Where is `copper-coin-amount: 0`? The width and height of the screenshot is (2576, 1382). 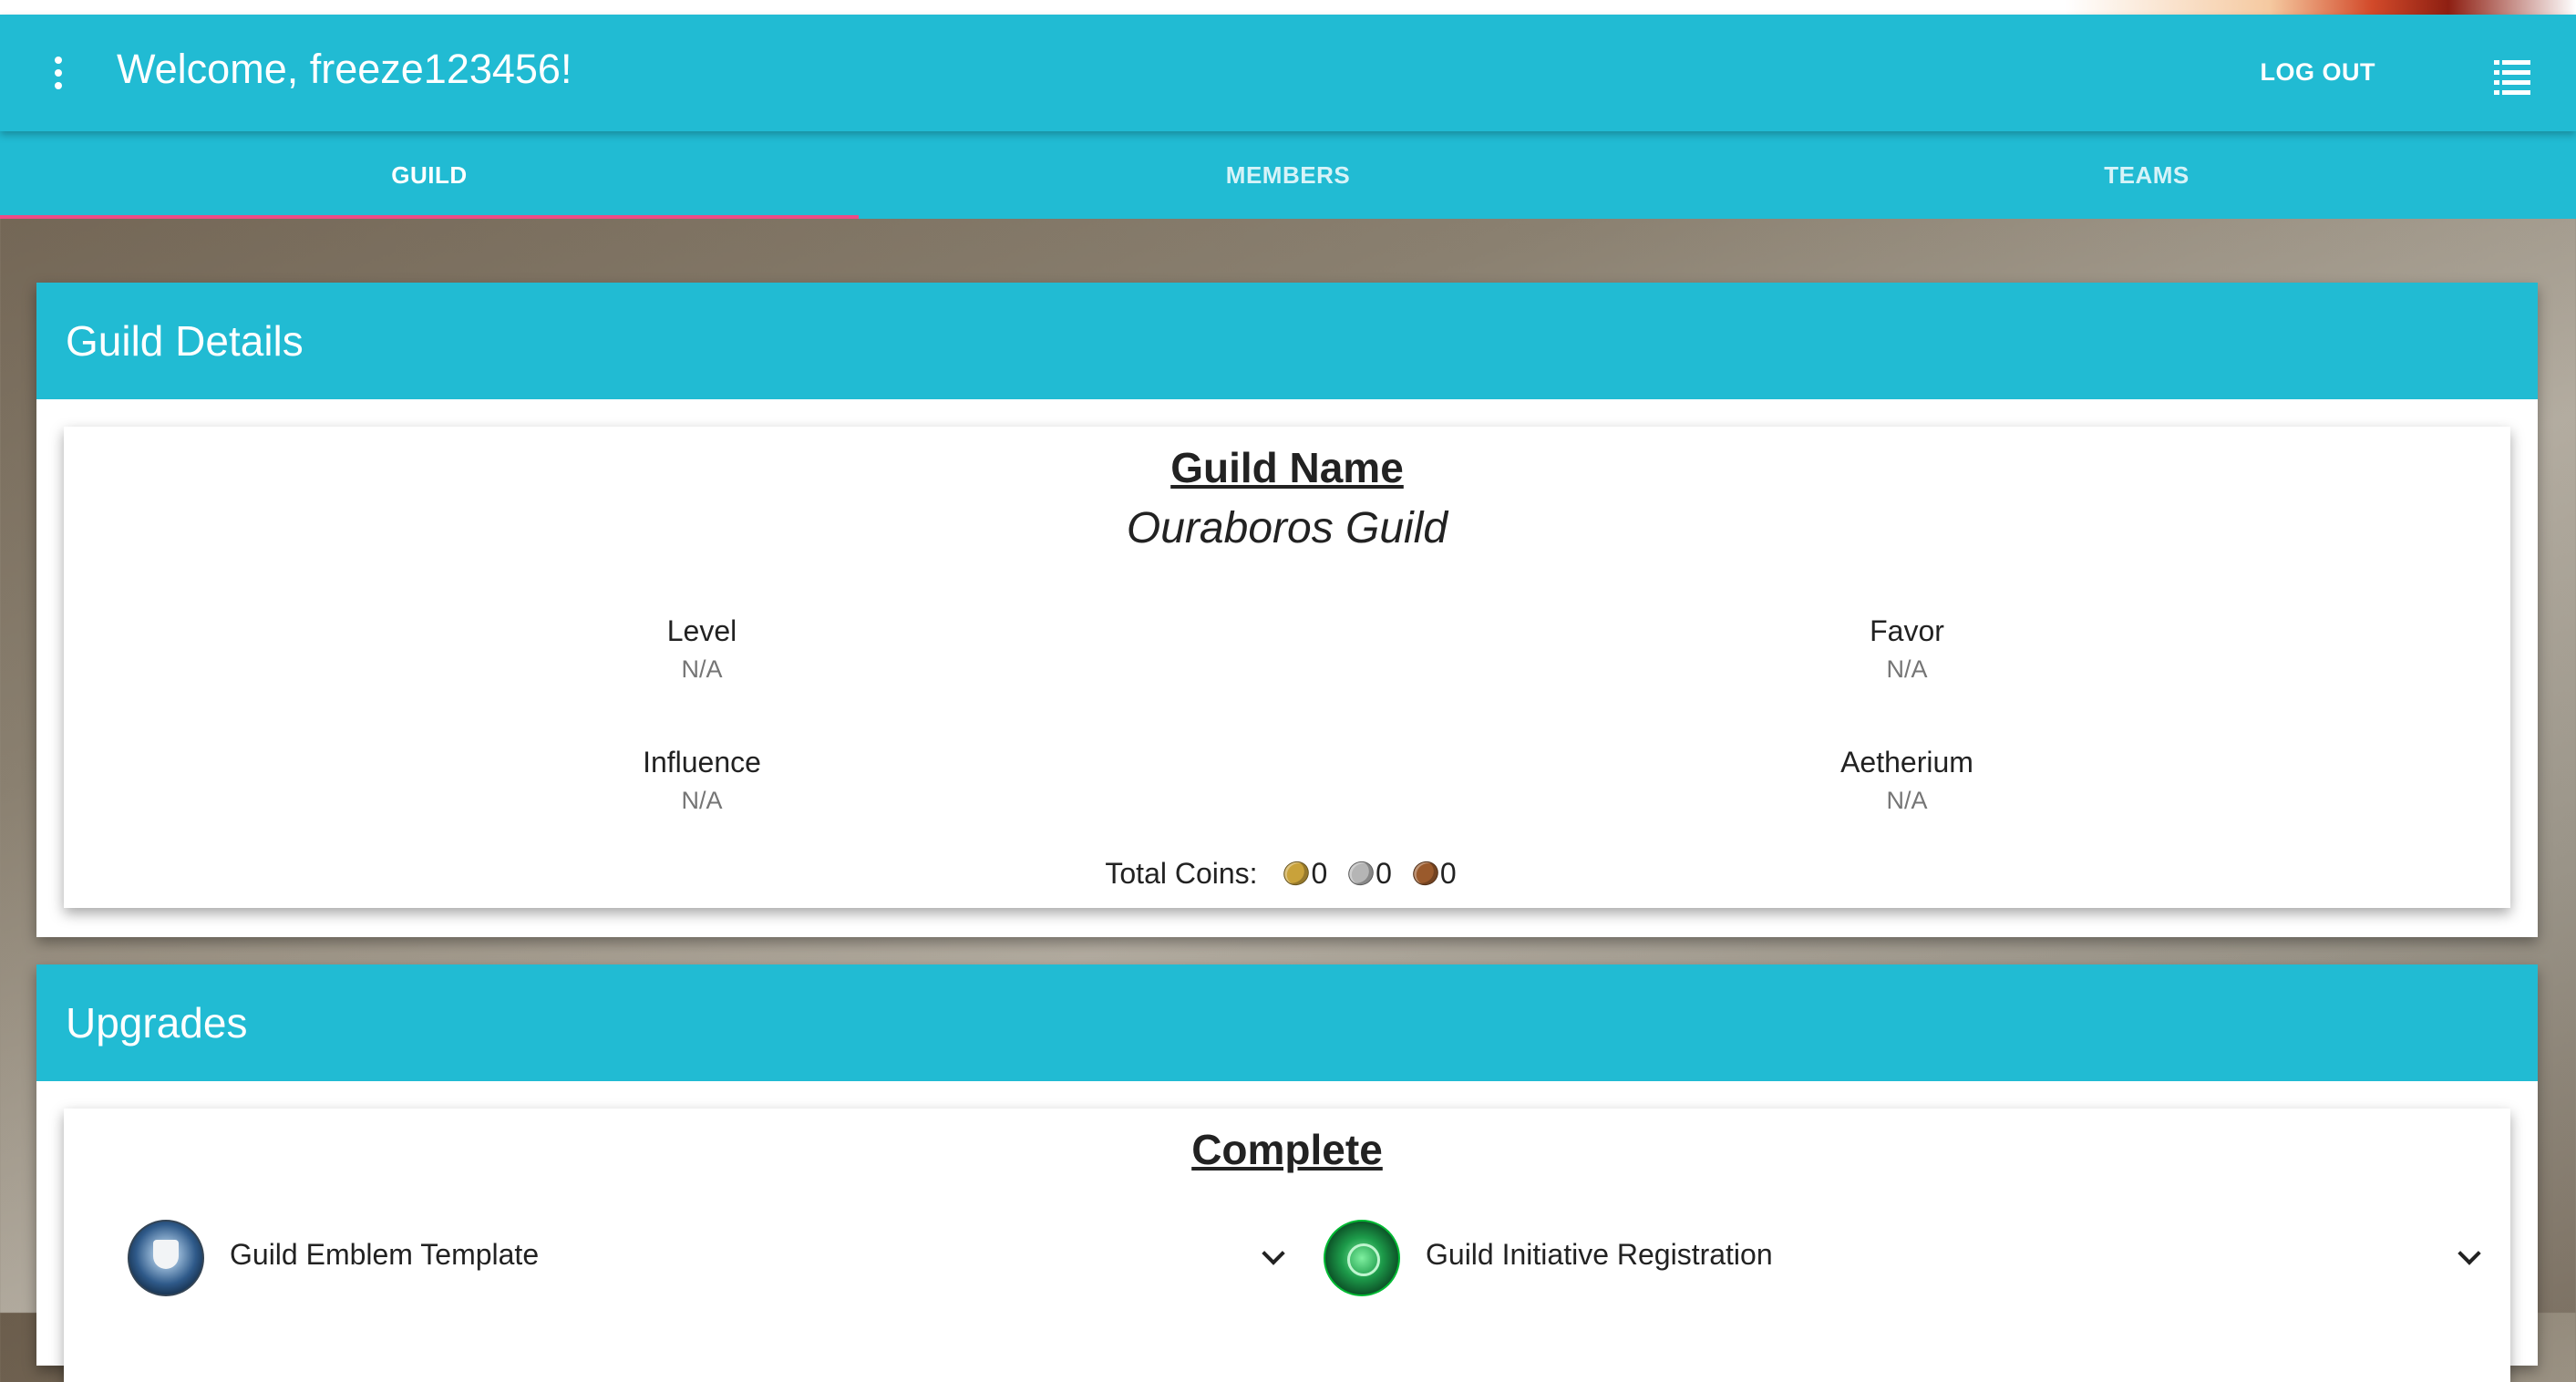
copper-coin-amount: 0 is located at coordinates (1448, 874).